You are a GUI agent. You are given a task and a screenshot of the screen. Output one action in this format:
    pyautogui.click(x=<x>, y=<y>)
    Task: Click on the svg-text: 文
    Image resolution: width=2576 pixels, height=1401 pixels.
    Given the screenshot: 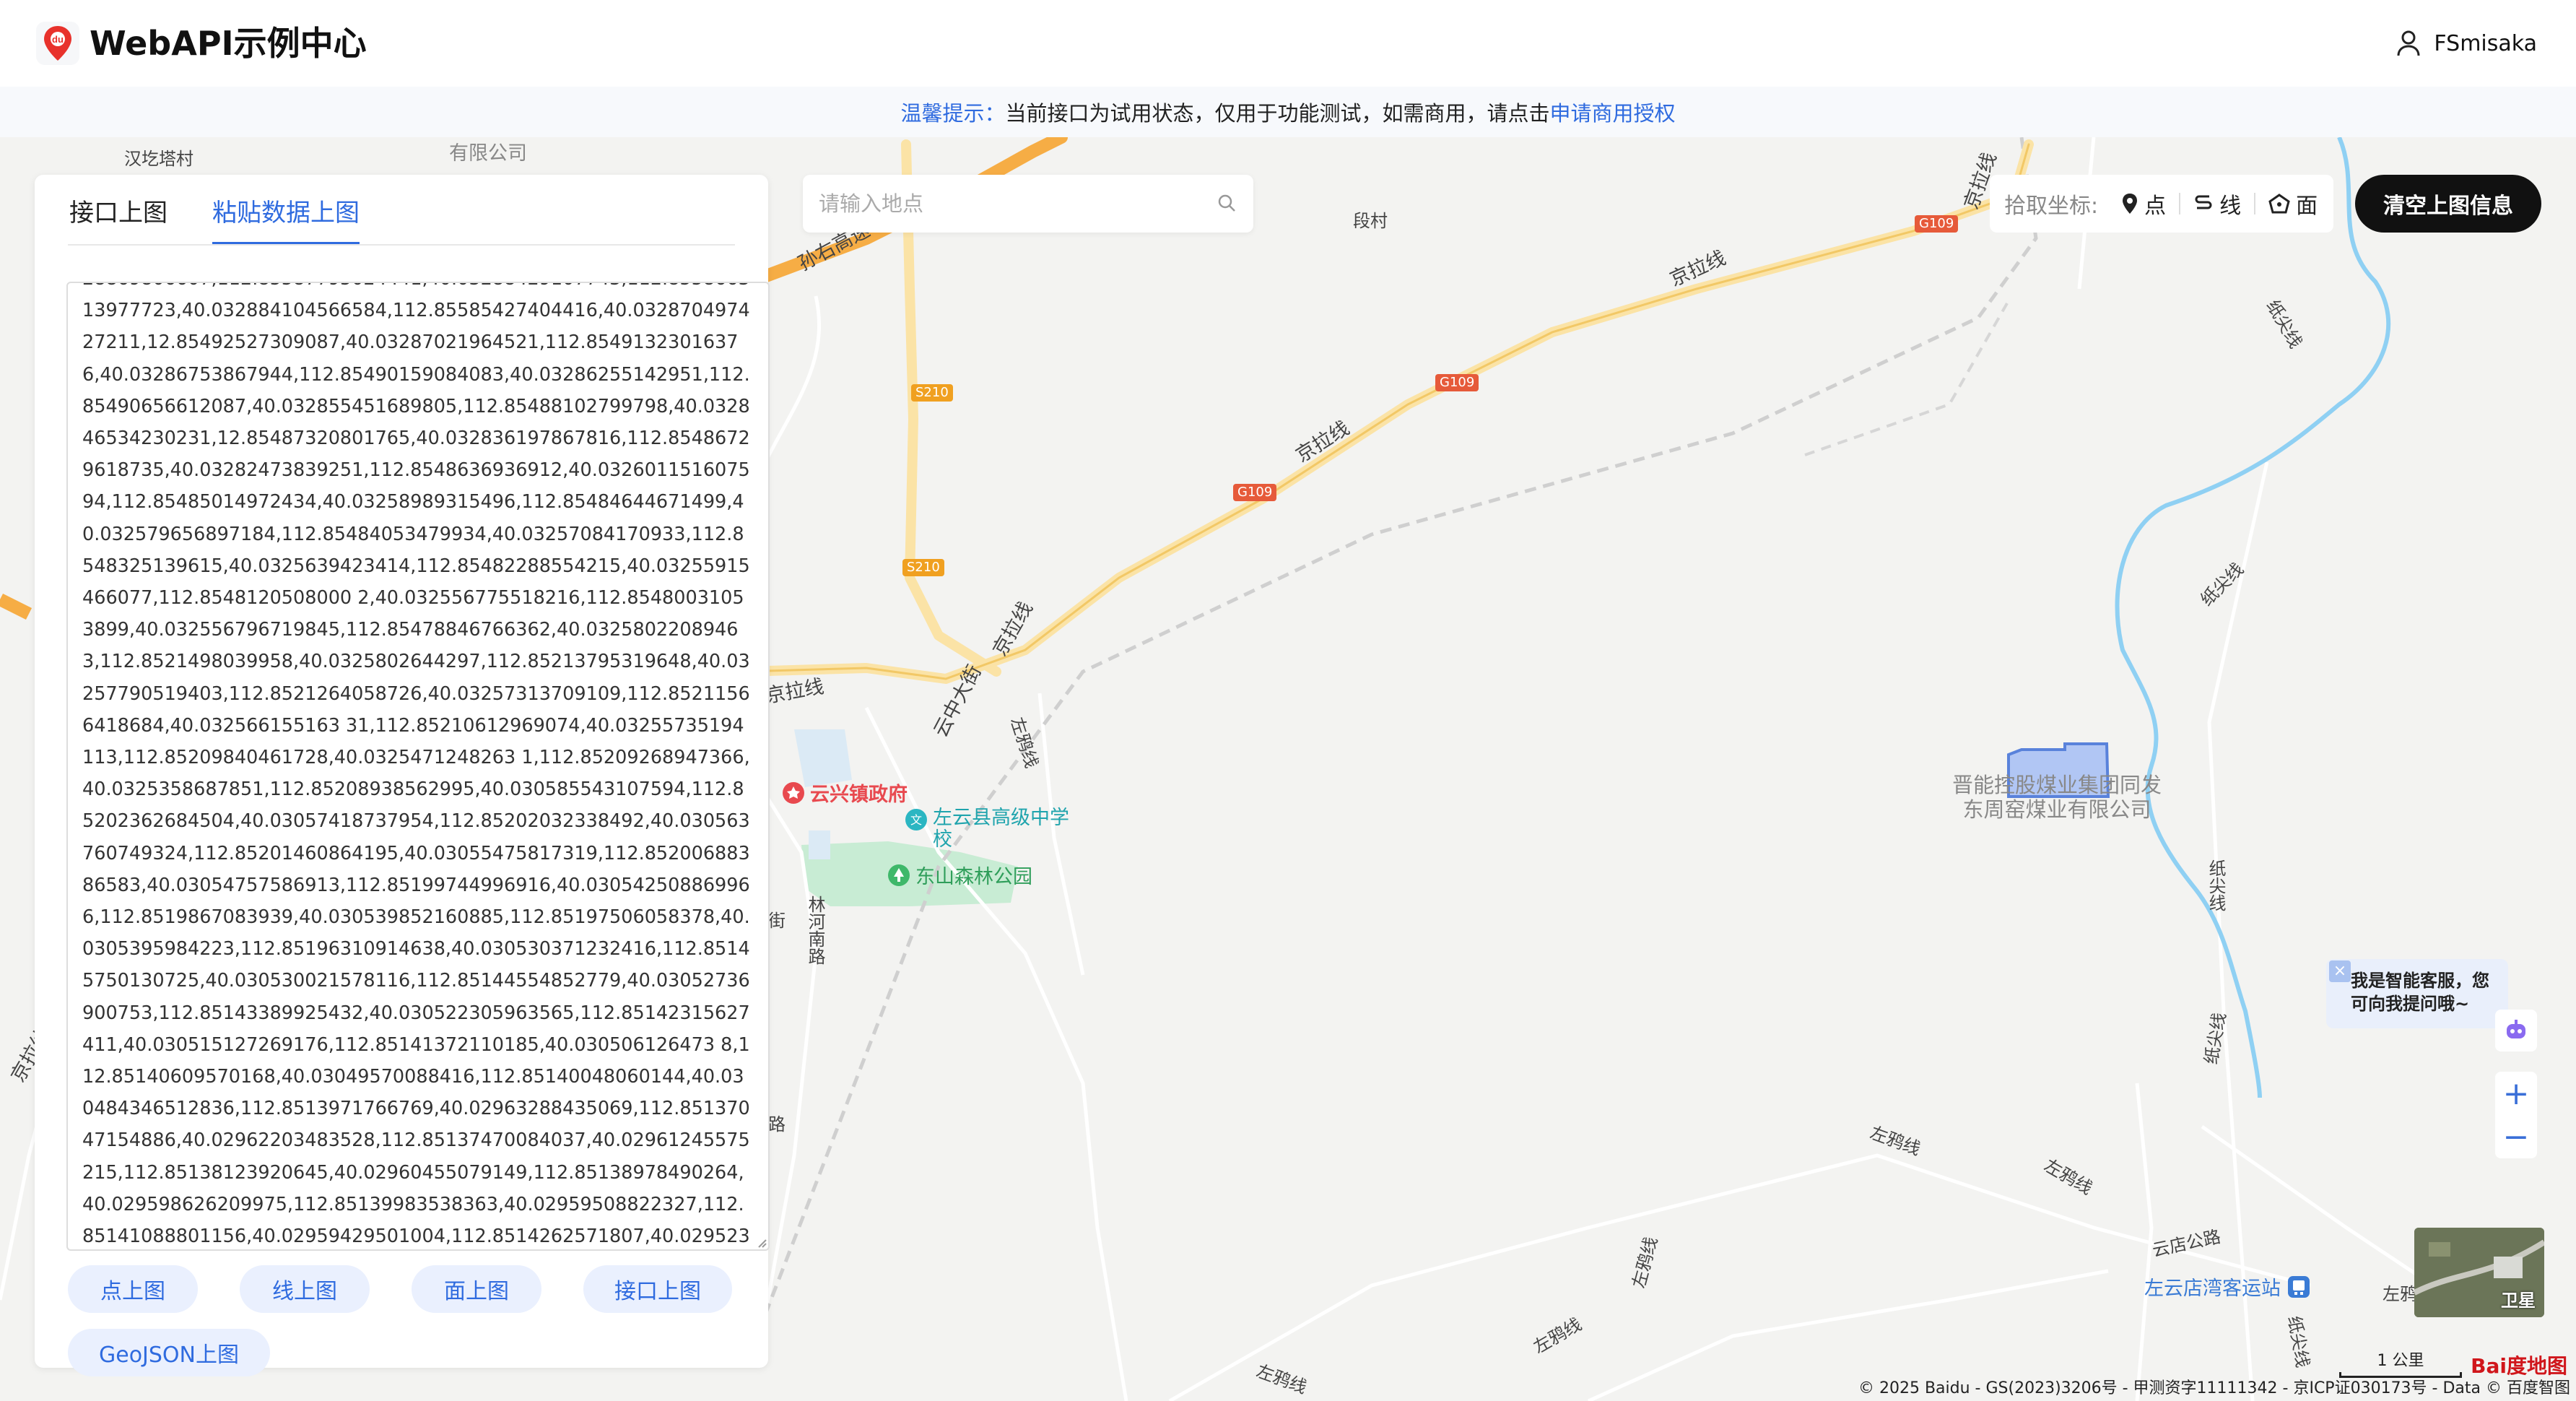 What is the action you would take?
    pyautogui.click(x=916, y=820)
    